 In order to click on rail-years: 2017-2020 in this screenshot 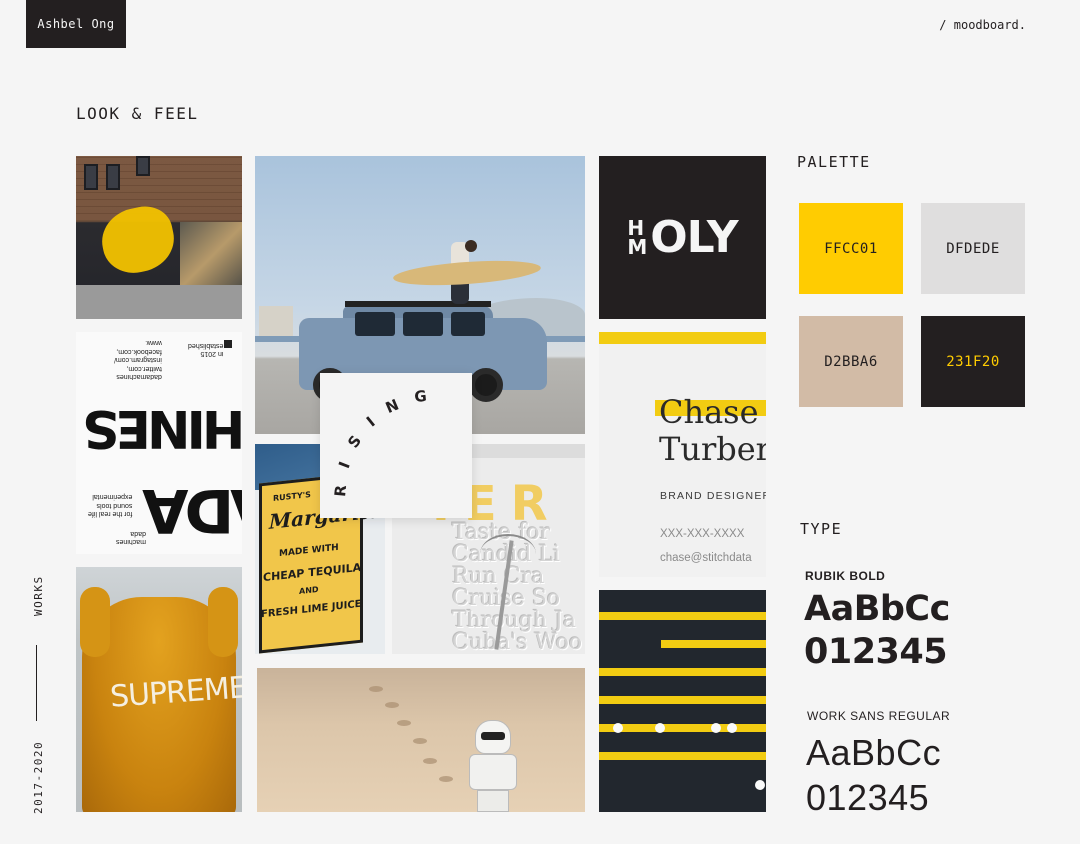, I will do `click(38, 777)`.